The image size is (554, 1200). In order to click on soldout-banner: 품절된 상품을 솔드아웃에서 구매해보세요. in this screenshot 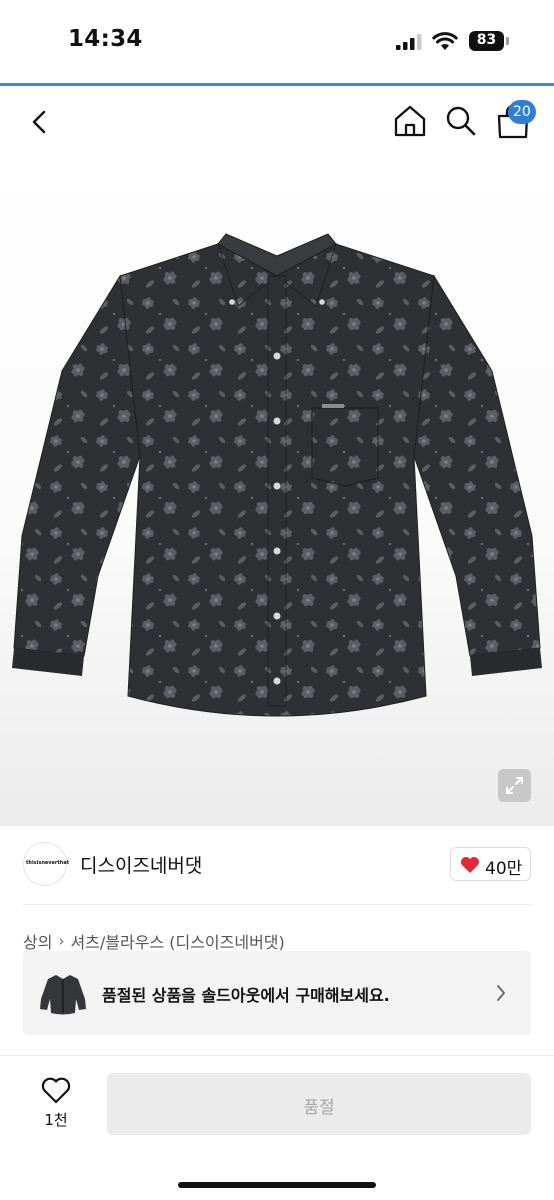, I will do `click(277, 993)`.